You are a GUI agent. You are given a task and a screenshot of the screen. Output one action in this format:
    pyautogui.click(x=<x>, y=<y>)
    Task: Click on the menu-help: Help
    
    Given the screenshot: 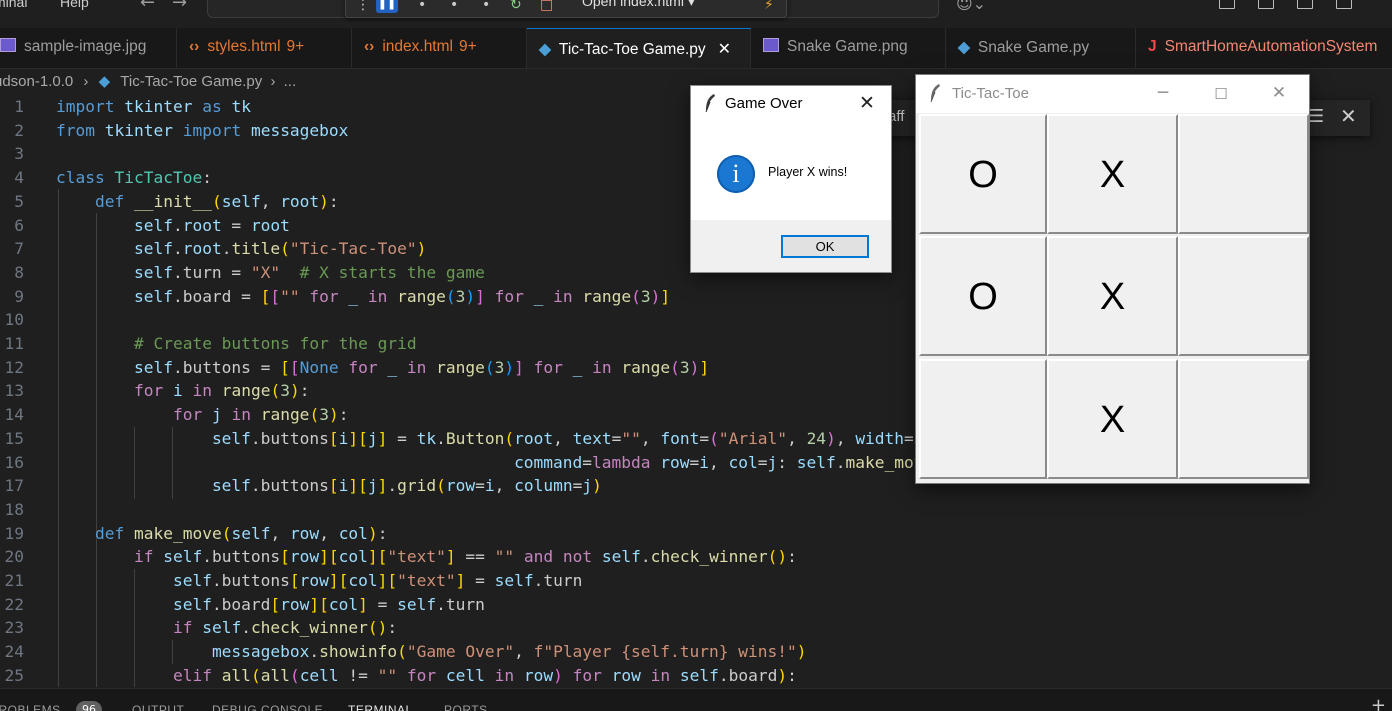 What is the action you would take?
    pyautogui.click(x=74, y=5)
    